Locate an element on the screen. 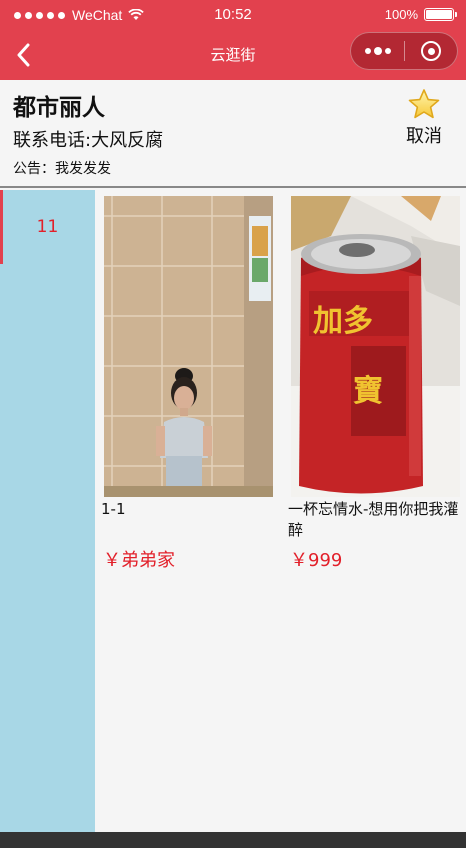 The height and width of the screenshot is (848, 466). svg-text: 加多 is located at coordinates (343, 321).